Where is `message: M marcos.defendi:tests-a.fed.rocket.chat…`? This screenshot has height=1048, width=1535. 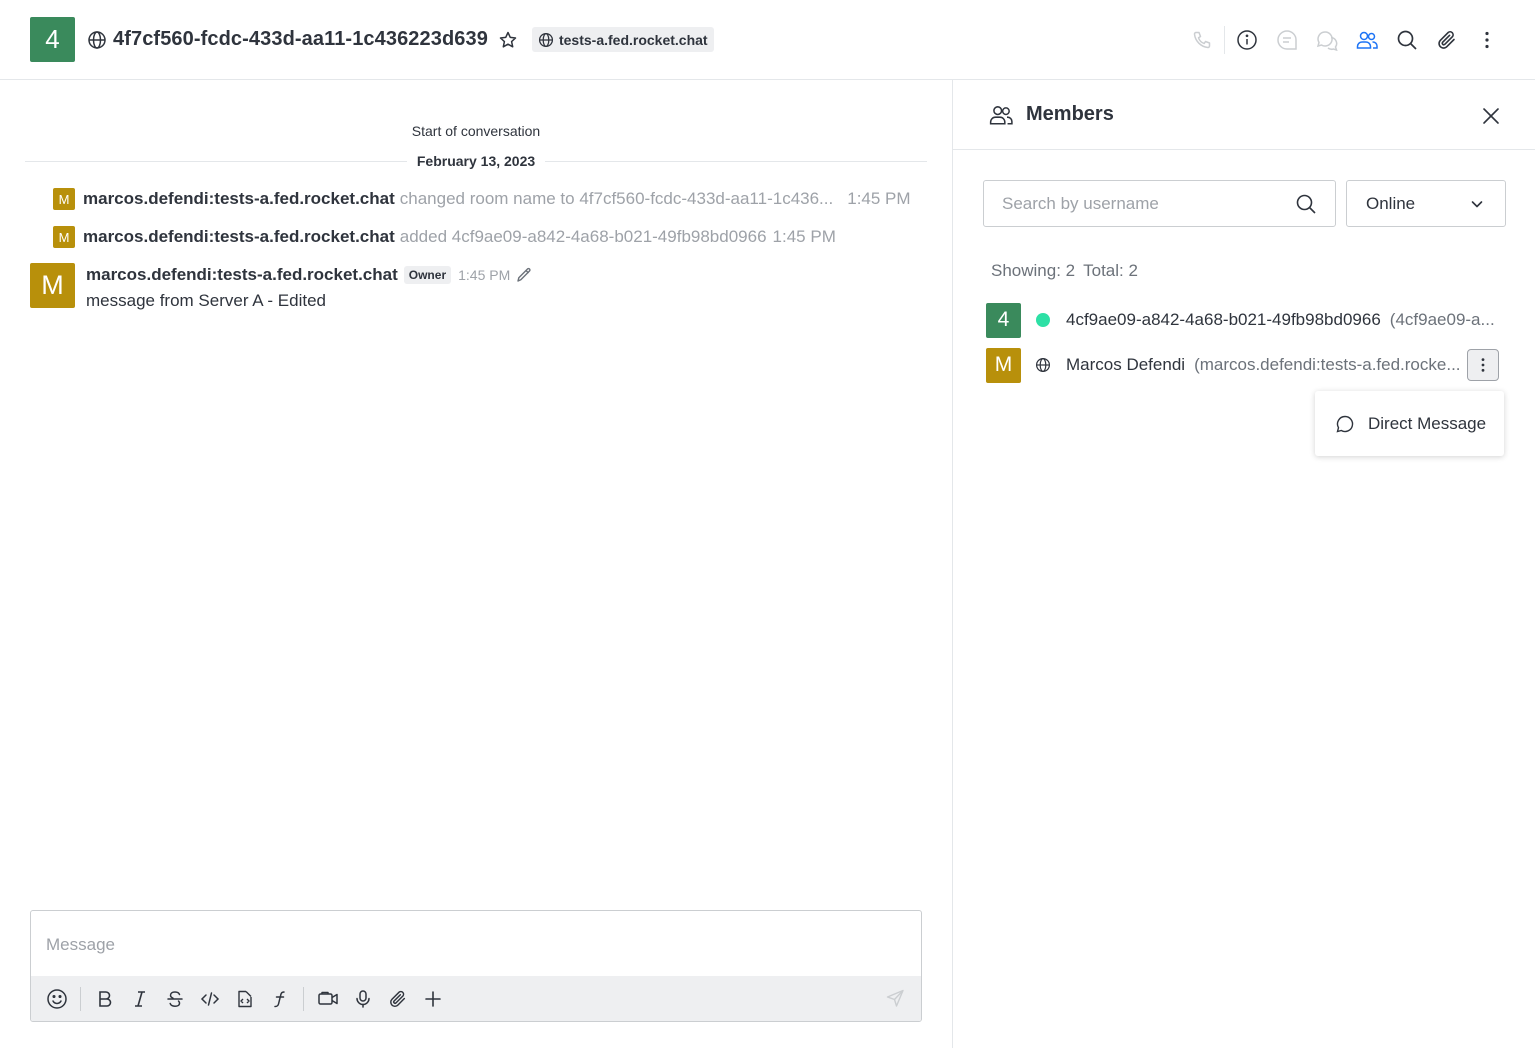 message: M marcos.defendi:tests-a.fed.rocket.chat… is located at coordinates (281, 287).